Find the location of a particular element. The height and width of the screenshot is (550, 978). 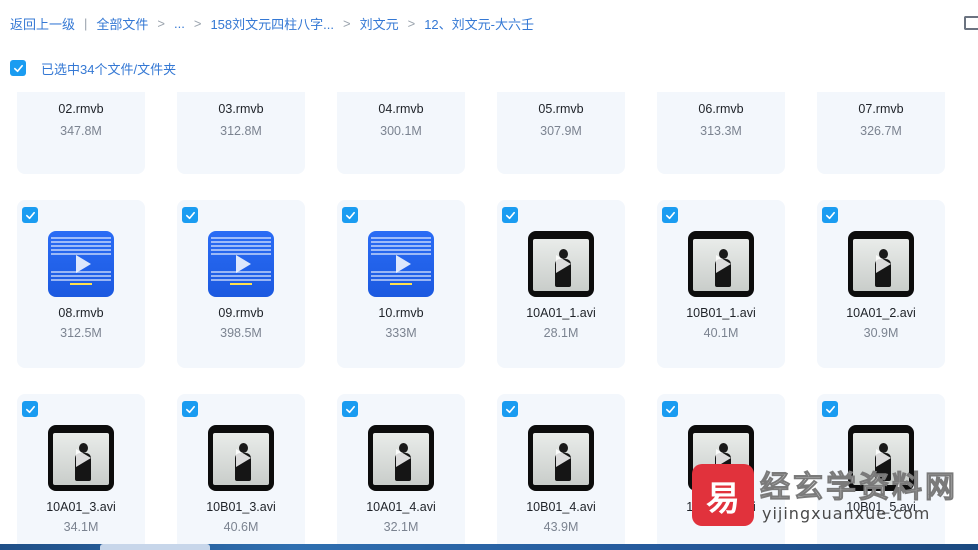

select-all-checkbox is located at coordinates (18, 68).